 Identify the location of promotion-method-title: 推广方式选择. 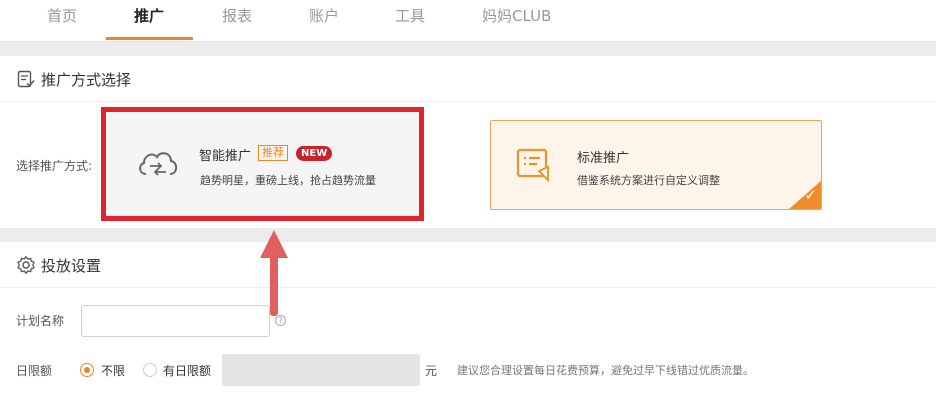
(86, 80).